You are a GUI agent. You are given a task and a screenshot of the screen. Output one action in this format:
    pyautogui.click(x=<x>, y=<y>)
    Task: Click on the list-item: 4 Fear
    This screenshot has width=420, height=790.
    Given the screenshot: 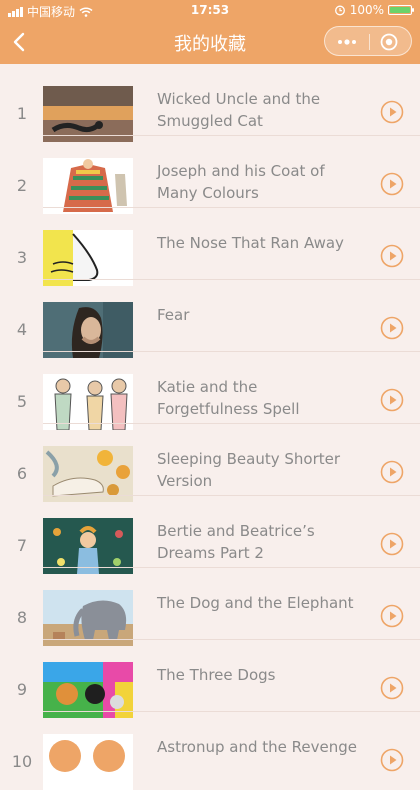 What is the action you would take?
    pyautogui.click(x=210, y=319)
    